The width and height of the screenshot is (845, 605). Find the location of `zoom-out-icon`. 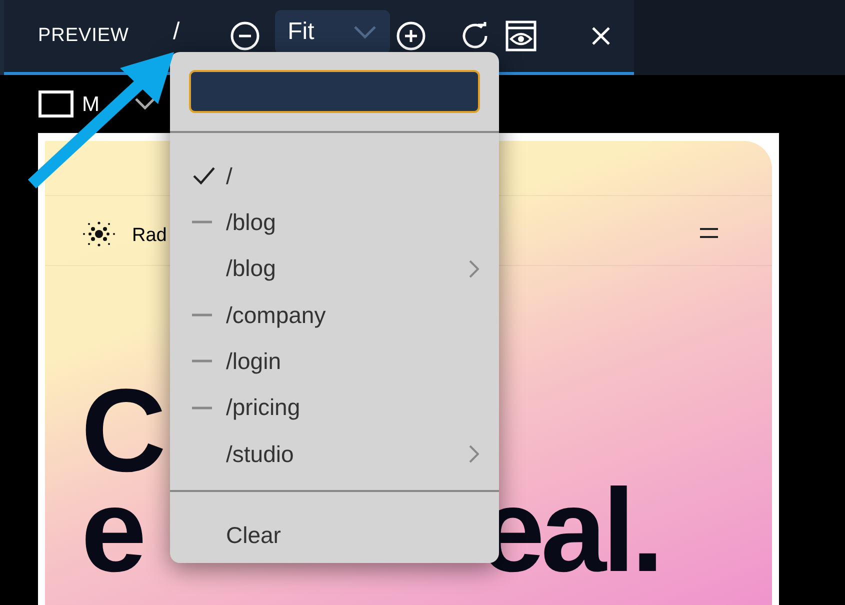

zoom-out-icon is located at coordinates (245, 36).